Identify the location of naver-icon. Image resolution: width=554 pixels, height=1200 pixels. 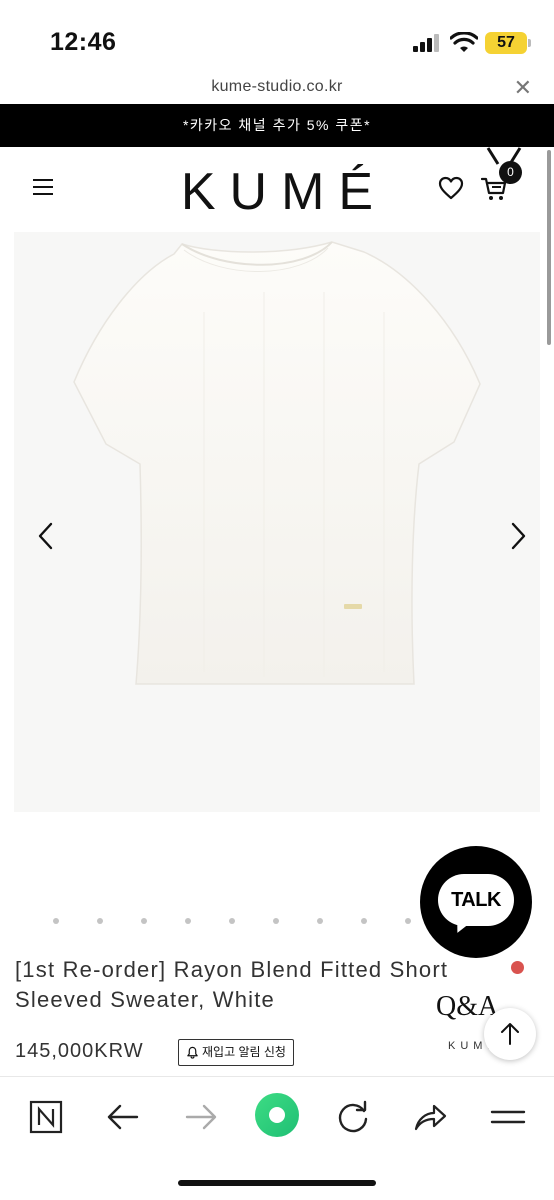
(46, 1117).